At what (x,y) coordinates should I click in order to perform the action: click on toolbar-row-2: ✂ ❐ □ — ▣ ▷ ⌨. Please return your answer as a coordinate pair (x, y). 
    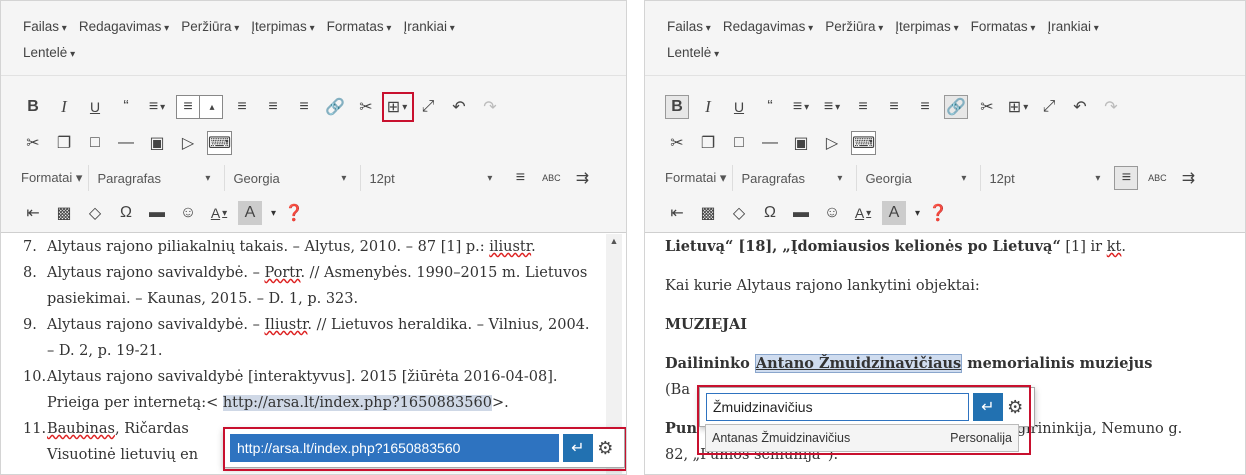
    Looking at the image, I should click on (130, 143).